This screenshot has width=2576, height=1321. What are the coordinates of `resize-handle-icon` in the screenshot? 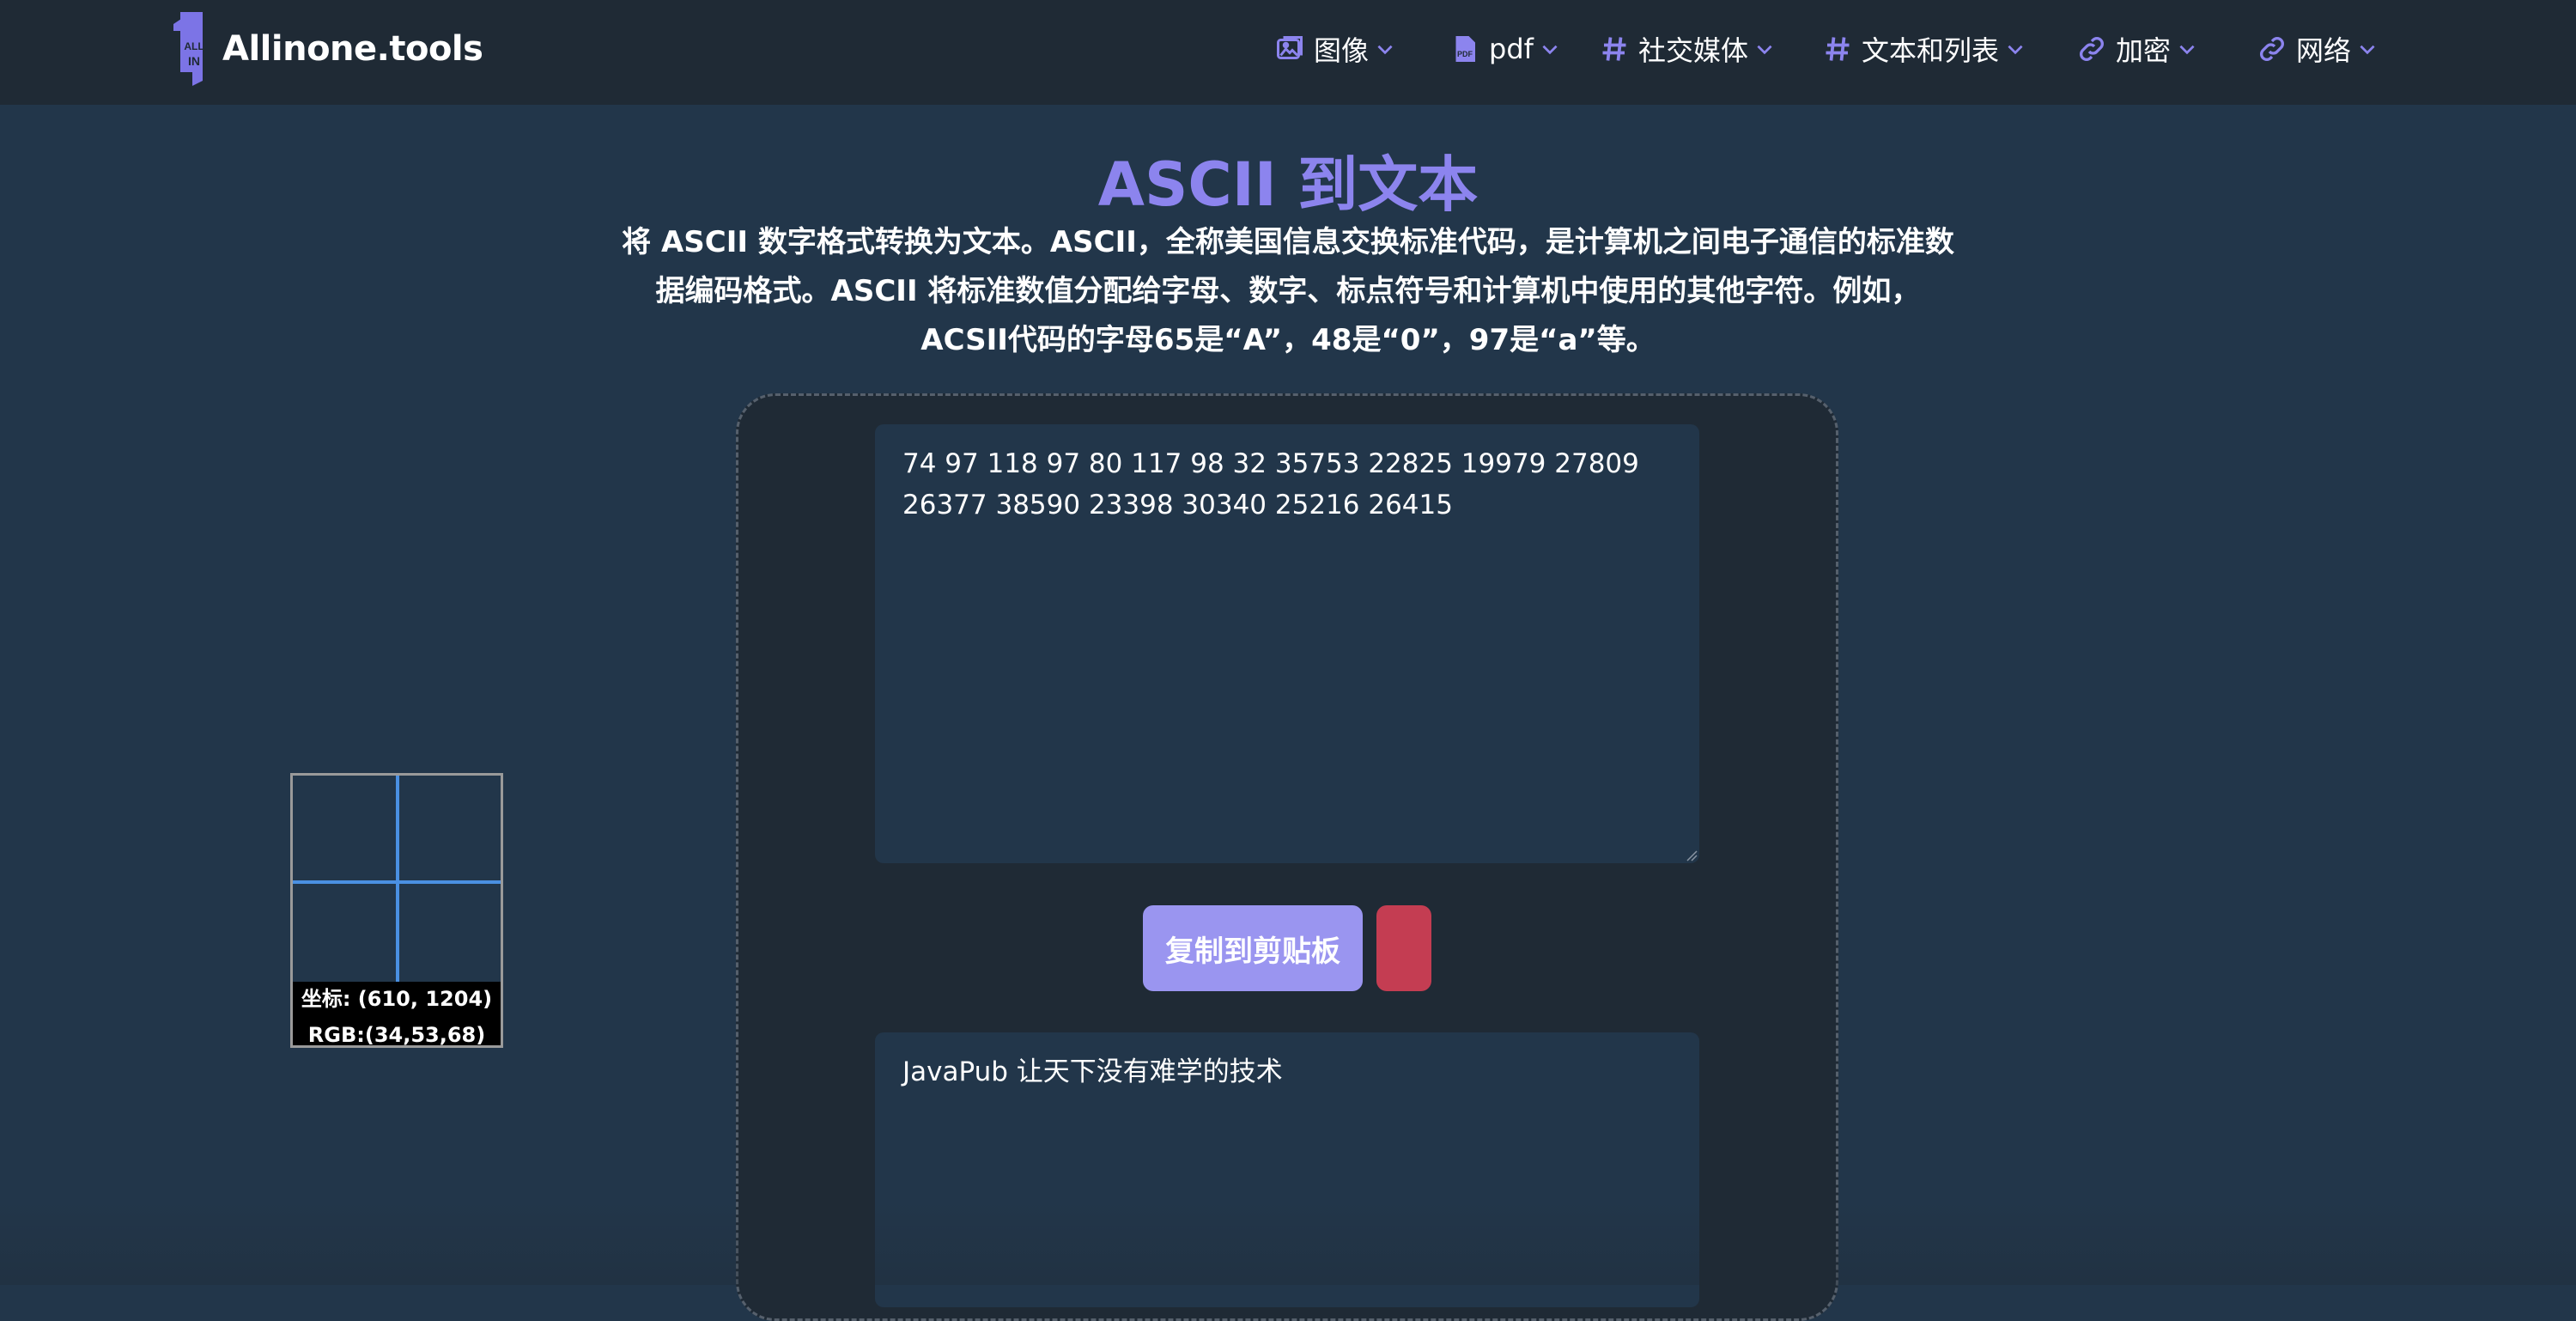 It's located at (1691, 854).